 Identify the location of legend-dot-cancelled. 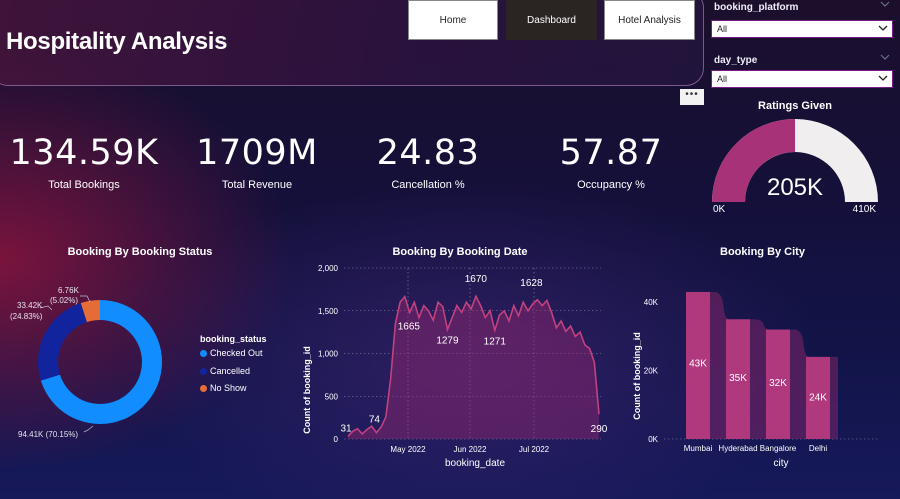
(203, 371).